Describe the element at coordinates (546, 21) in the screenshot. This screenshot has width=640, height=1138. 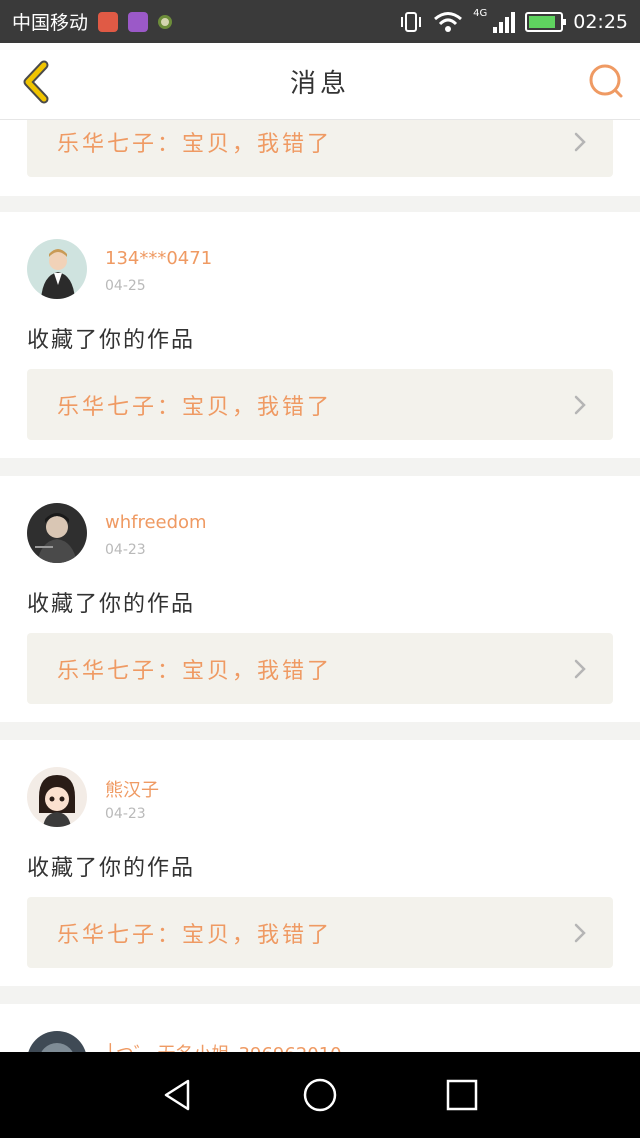
I see `battery-icon` at that location.